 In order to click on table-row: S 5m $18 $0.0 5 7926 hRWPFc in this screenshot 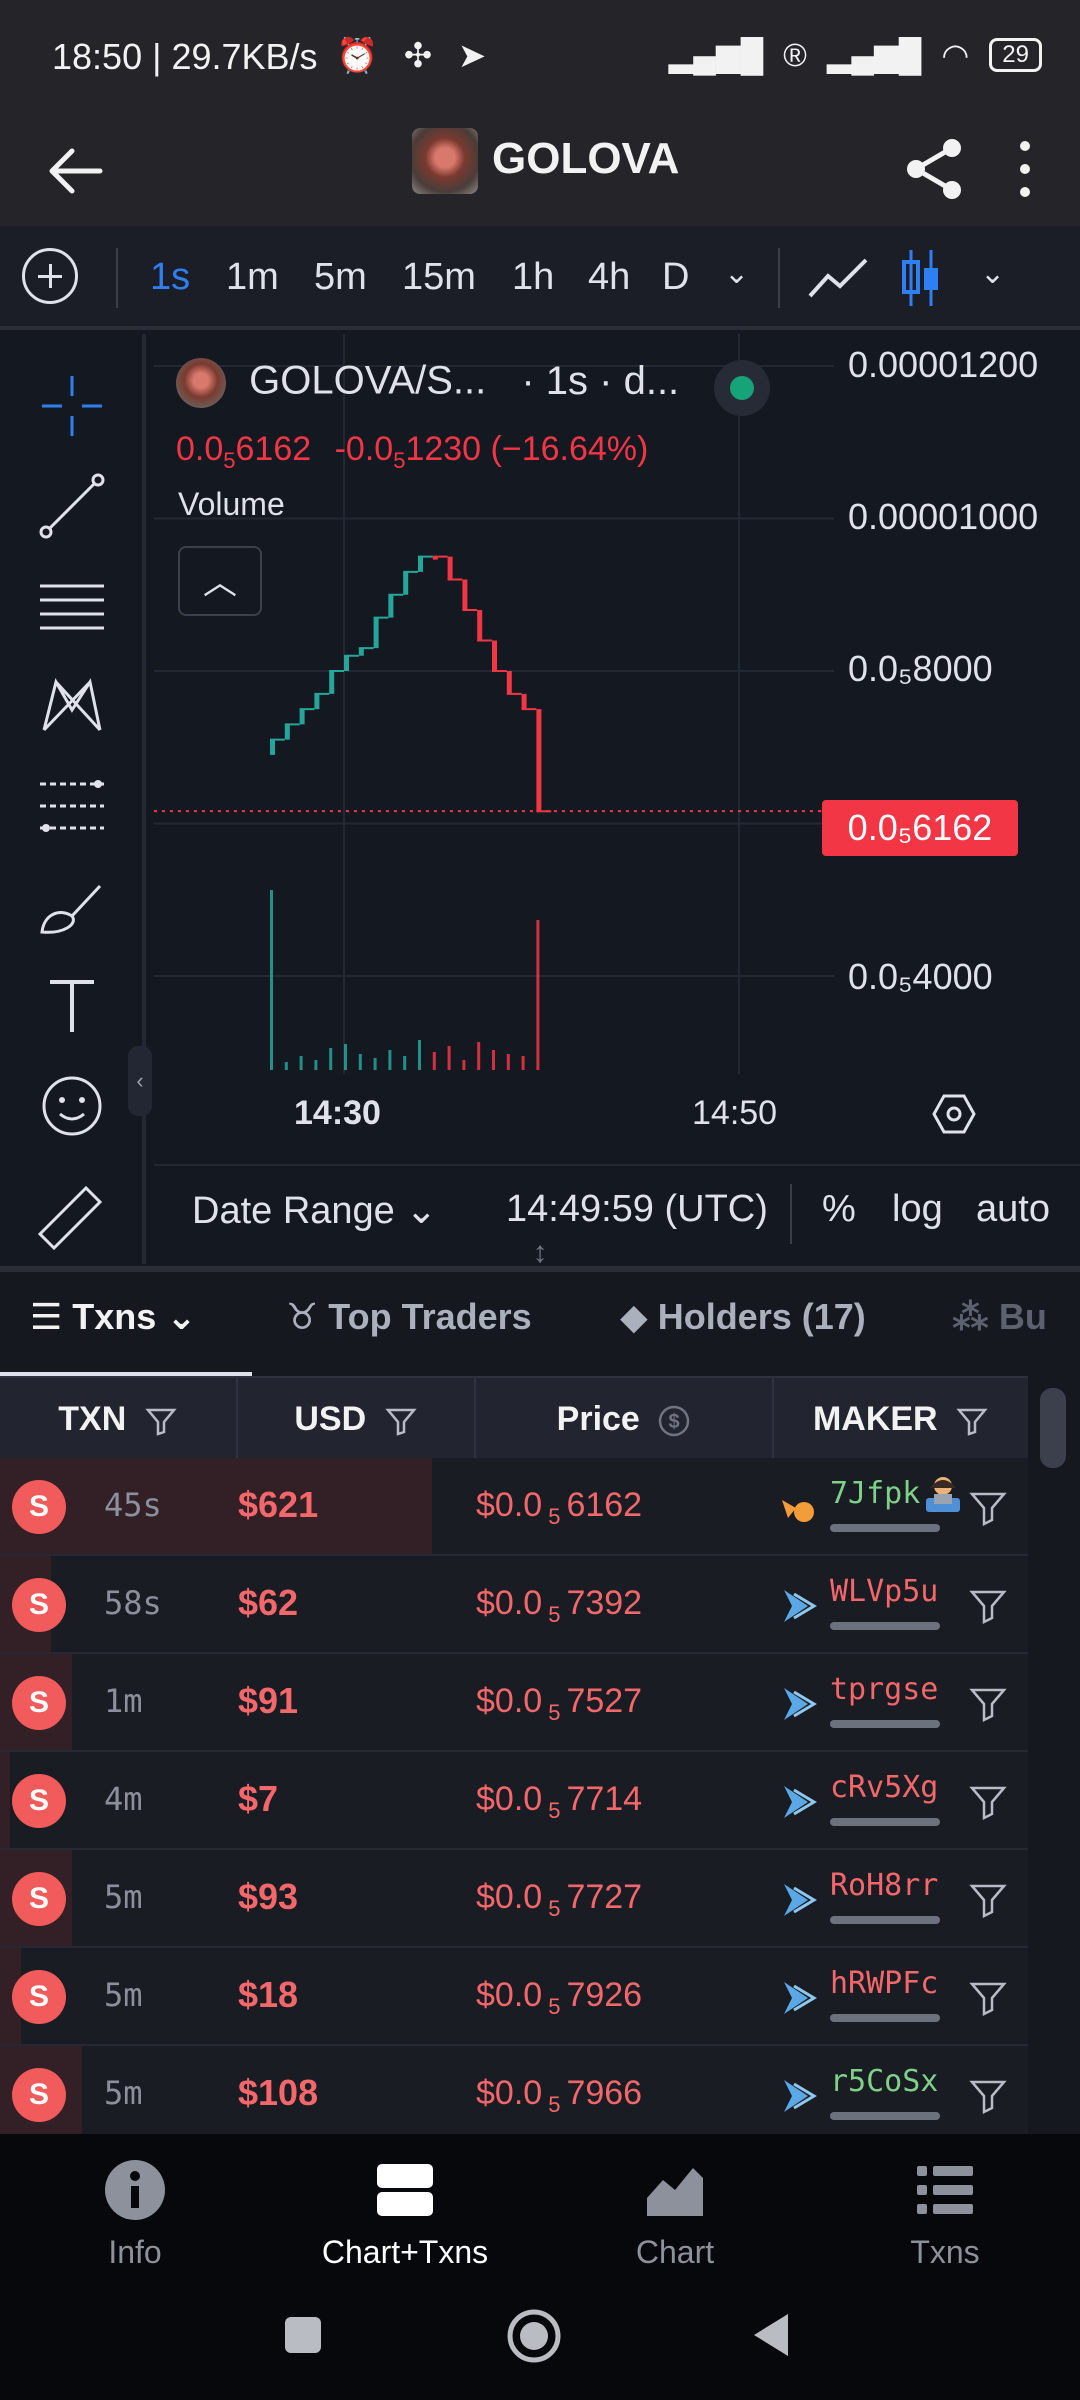, I will do `click(514, 1997)`.